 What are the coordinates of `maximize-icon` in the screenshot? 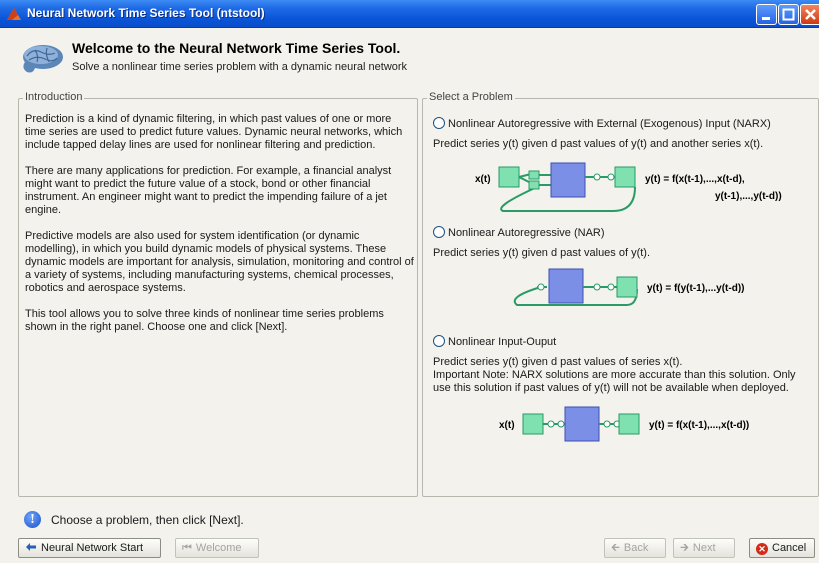 It's located at (788, 14).